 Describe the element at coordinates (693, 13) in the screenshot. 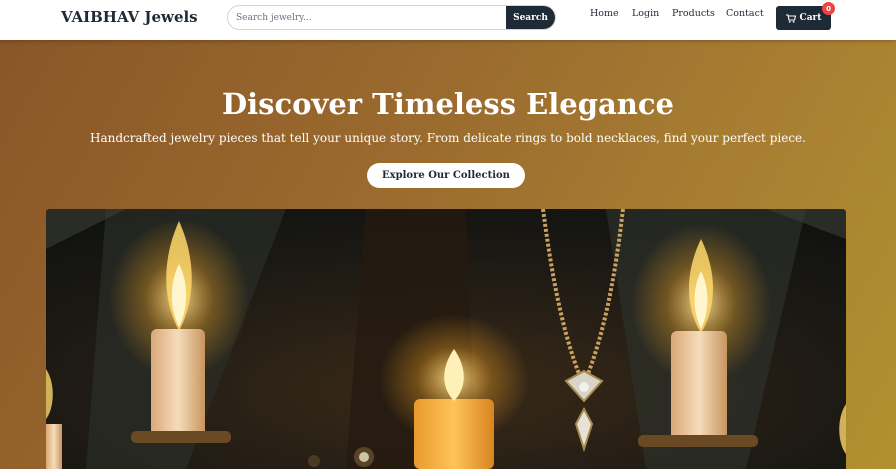

I see `nav-products-link: Products` at that location.